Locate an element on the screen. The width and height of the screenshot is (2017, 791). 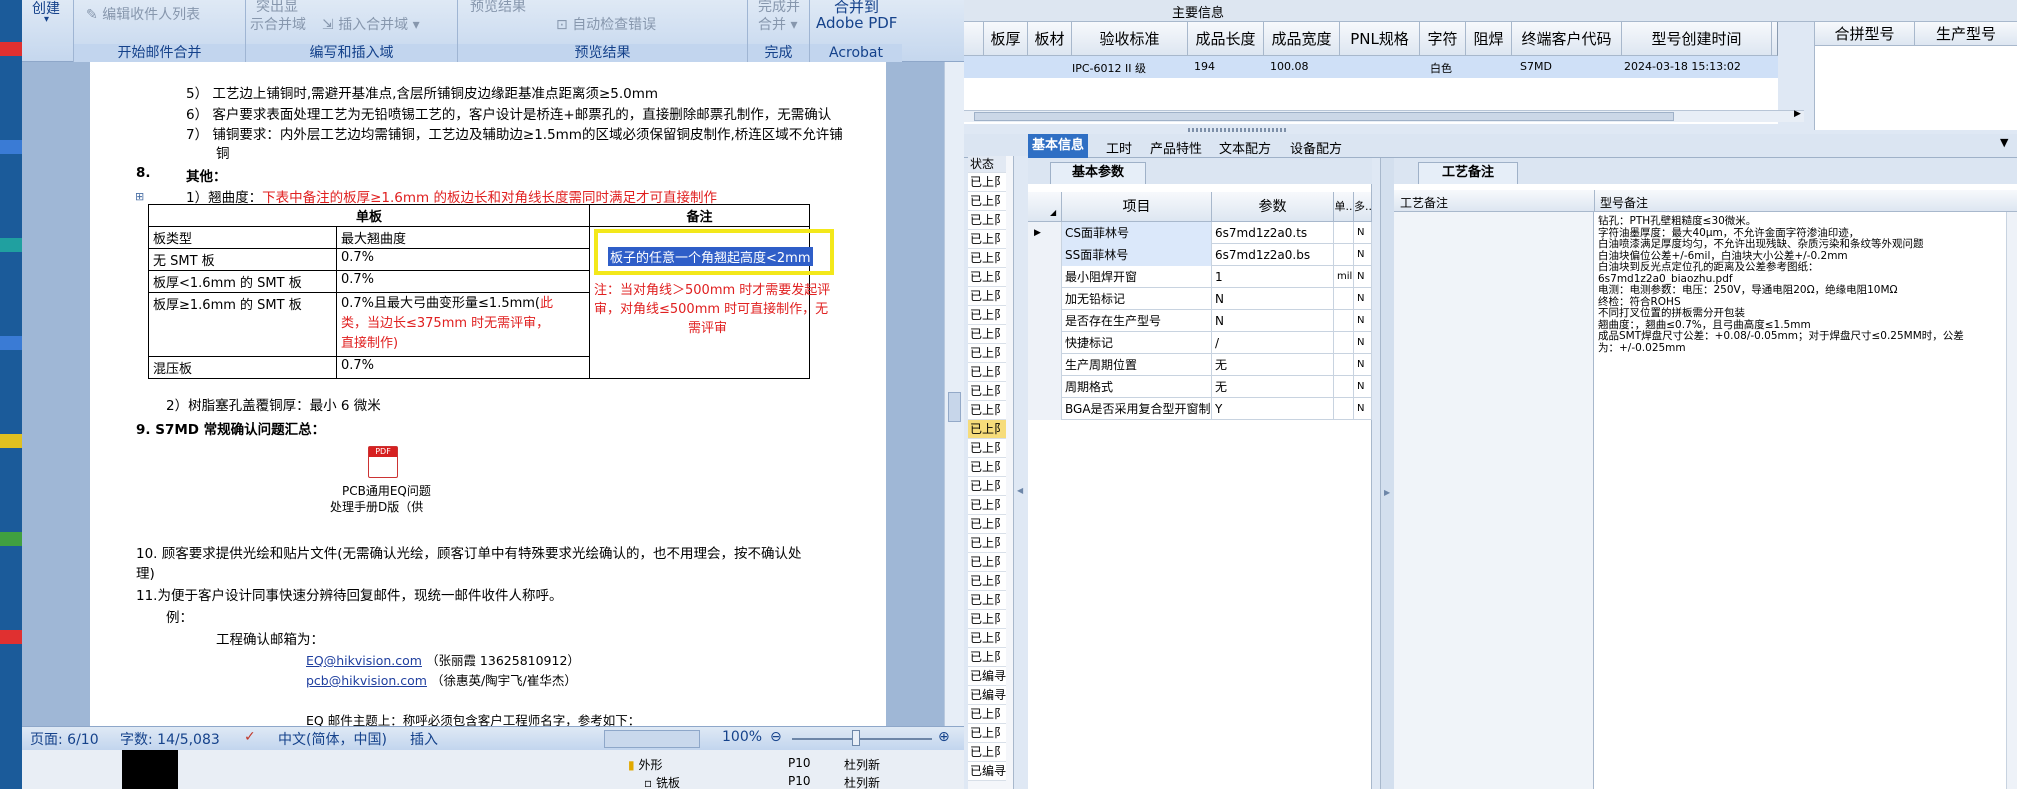
word-count: 字数: 14/5,083 is located at coordinates (170, 739).